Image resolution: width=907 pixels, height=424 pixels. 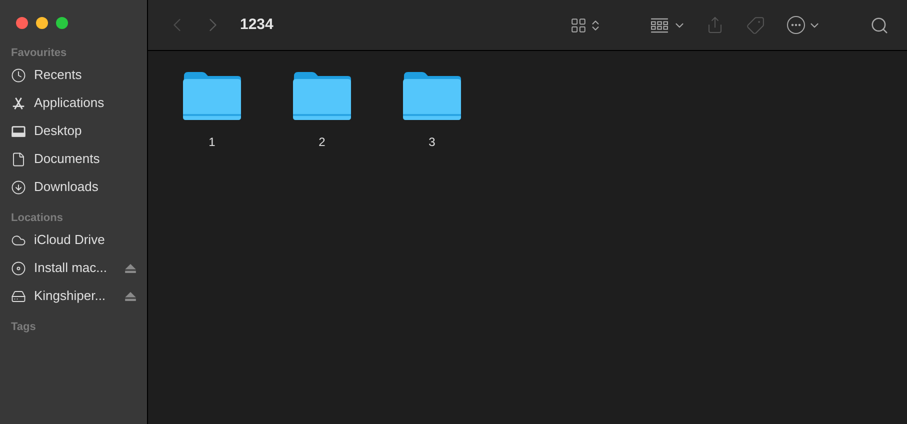 What do you see at coordinates (18, 75) in the screenshot?
I see `clock-icon` at bounding box center [18, 75].